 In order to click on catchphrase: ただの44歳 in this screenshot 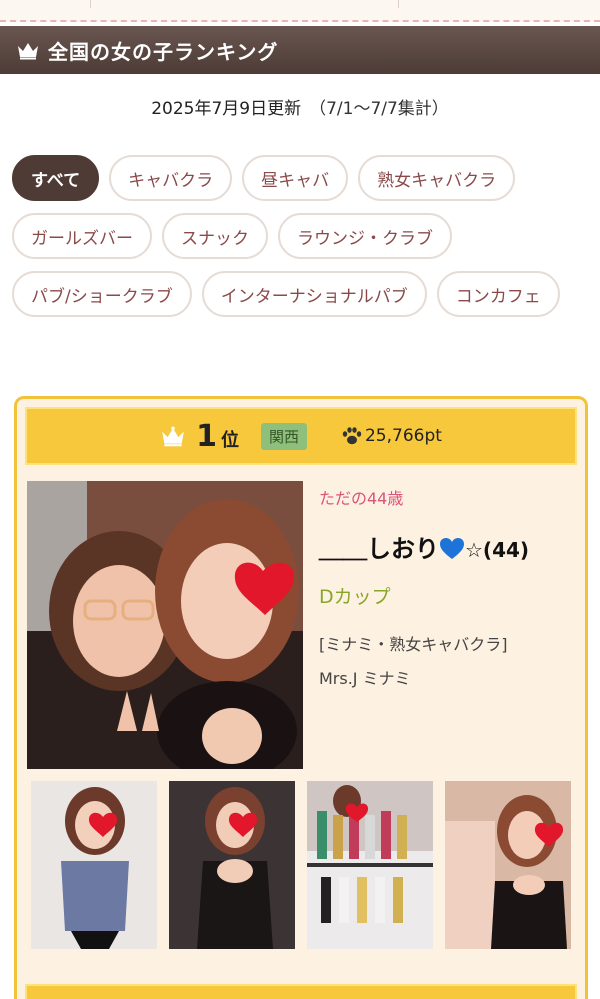, I will do `click(361, 498)`.